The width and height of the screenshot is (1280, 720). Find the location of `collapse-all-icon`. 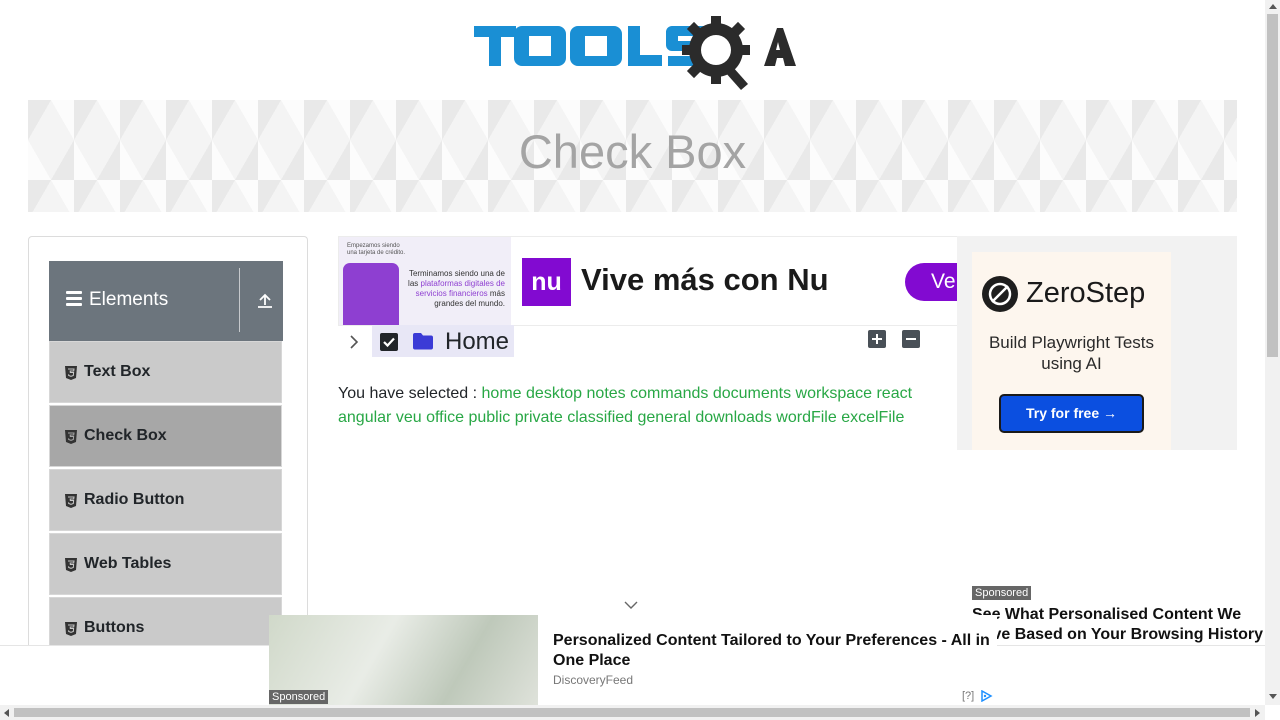

collapse-all-icon is located at coordinates (911, 339).